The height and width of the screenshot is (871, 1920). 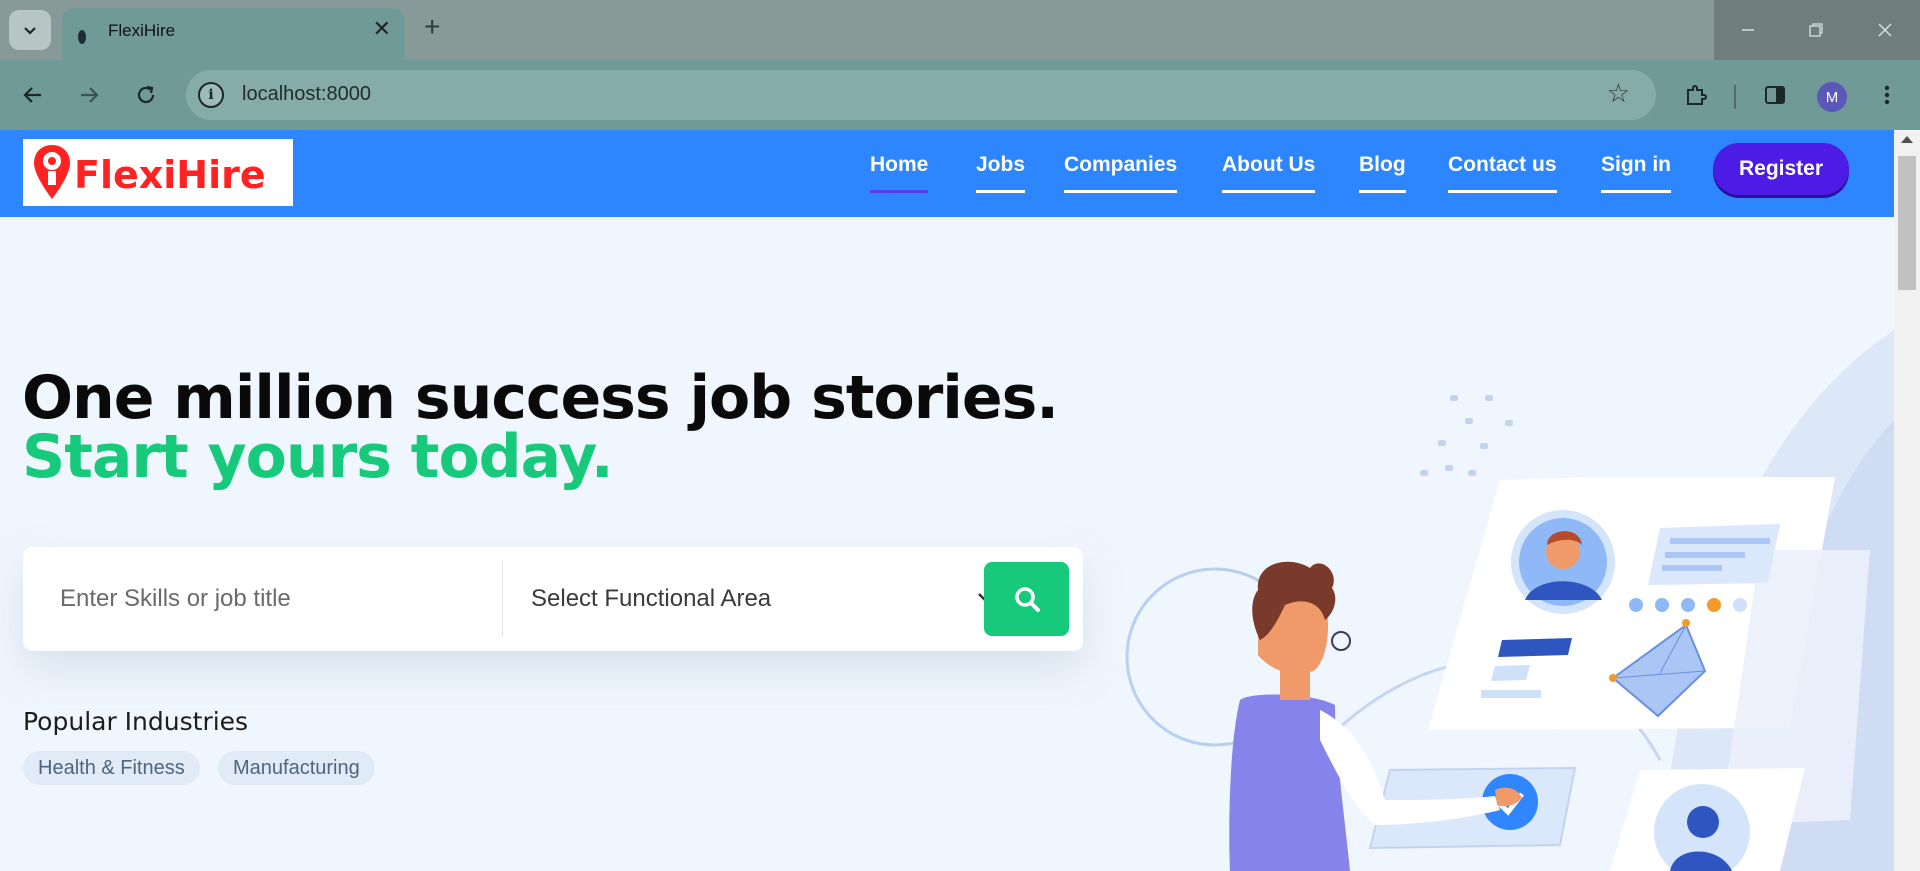 I want to click on hero-subheadline: Start yours today., so click(x=318, y=457).